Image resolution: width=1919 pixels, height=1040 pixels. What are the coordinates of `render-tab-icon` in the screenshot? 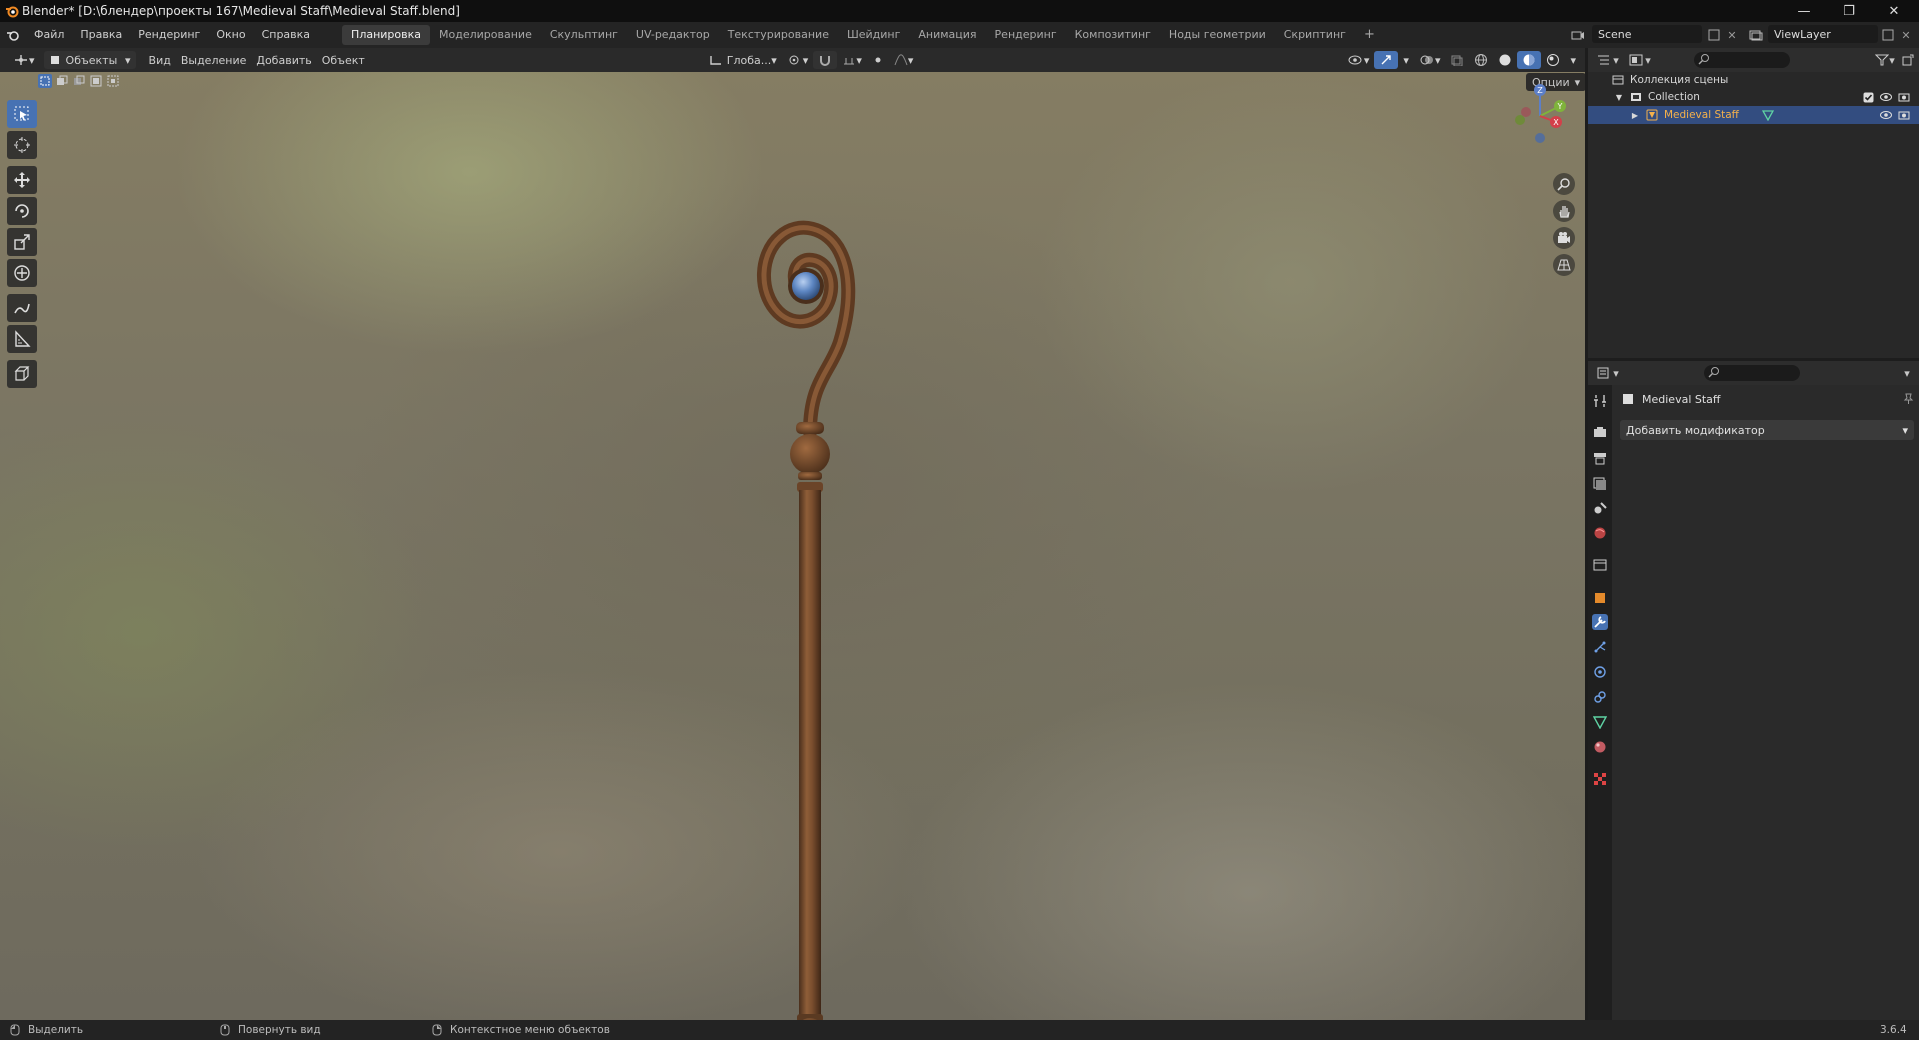 It's located at (1600, 432).